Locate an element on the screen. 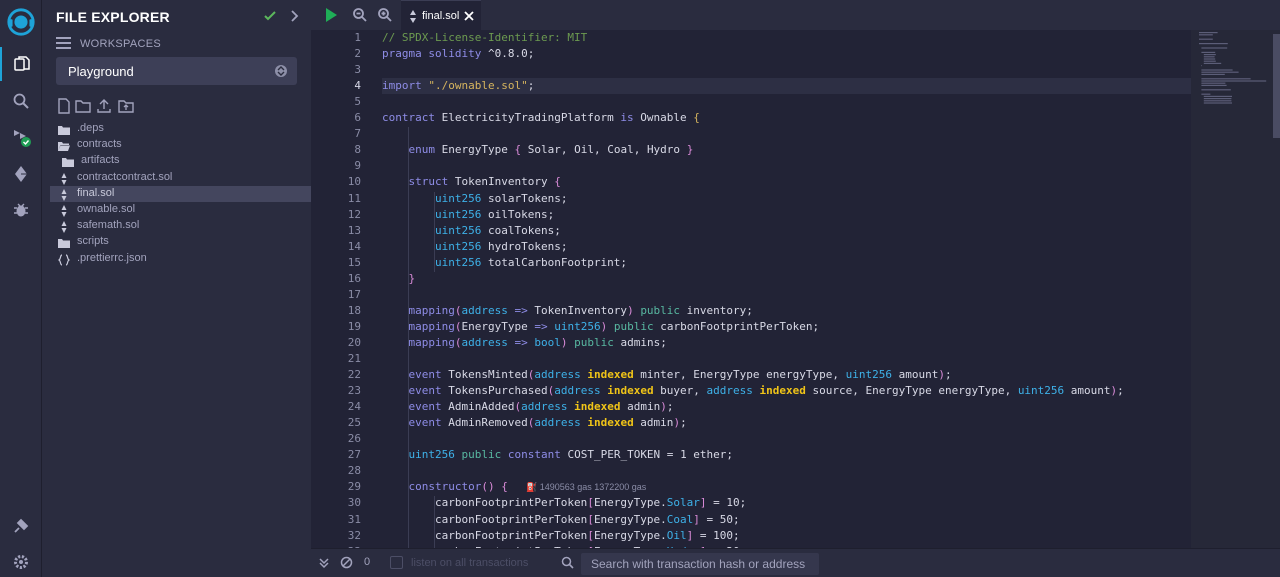 The height and width of the screenshot is (577, 1280). code-token: constant is located at coordinates (534, 455).